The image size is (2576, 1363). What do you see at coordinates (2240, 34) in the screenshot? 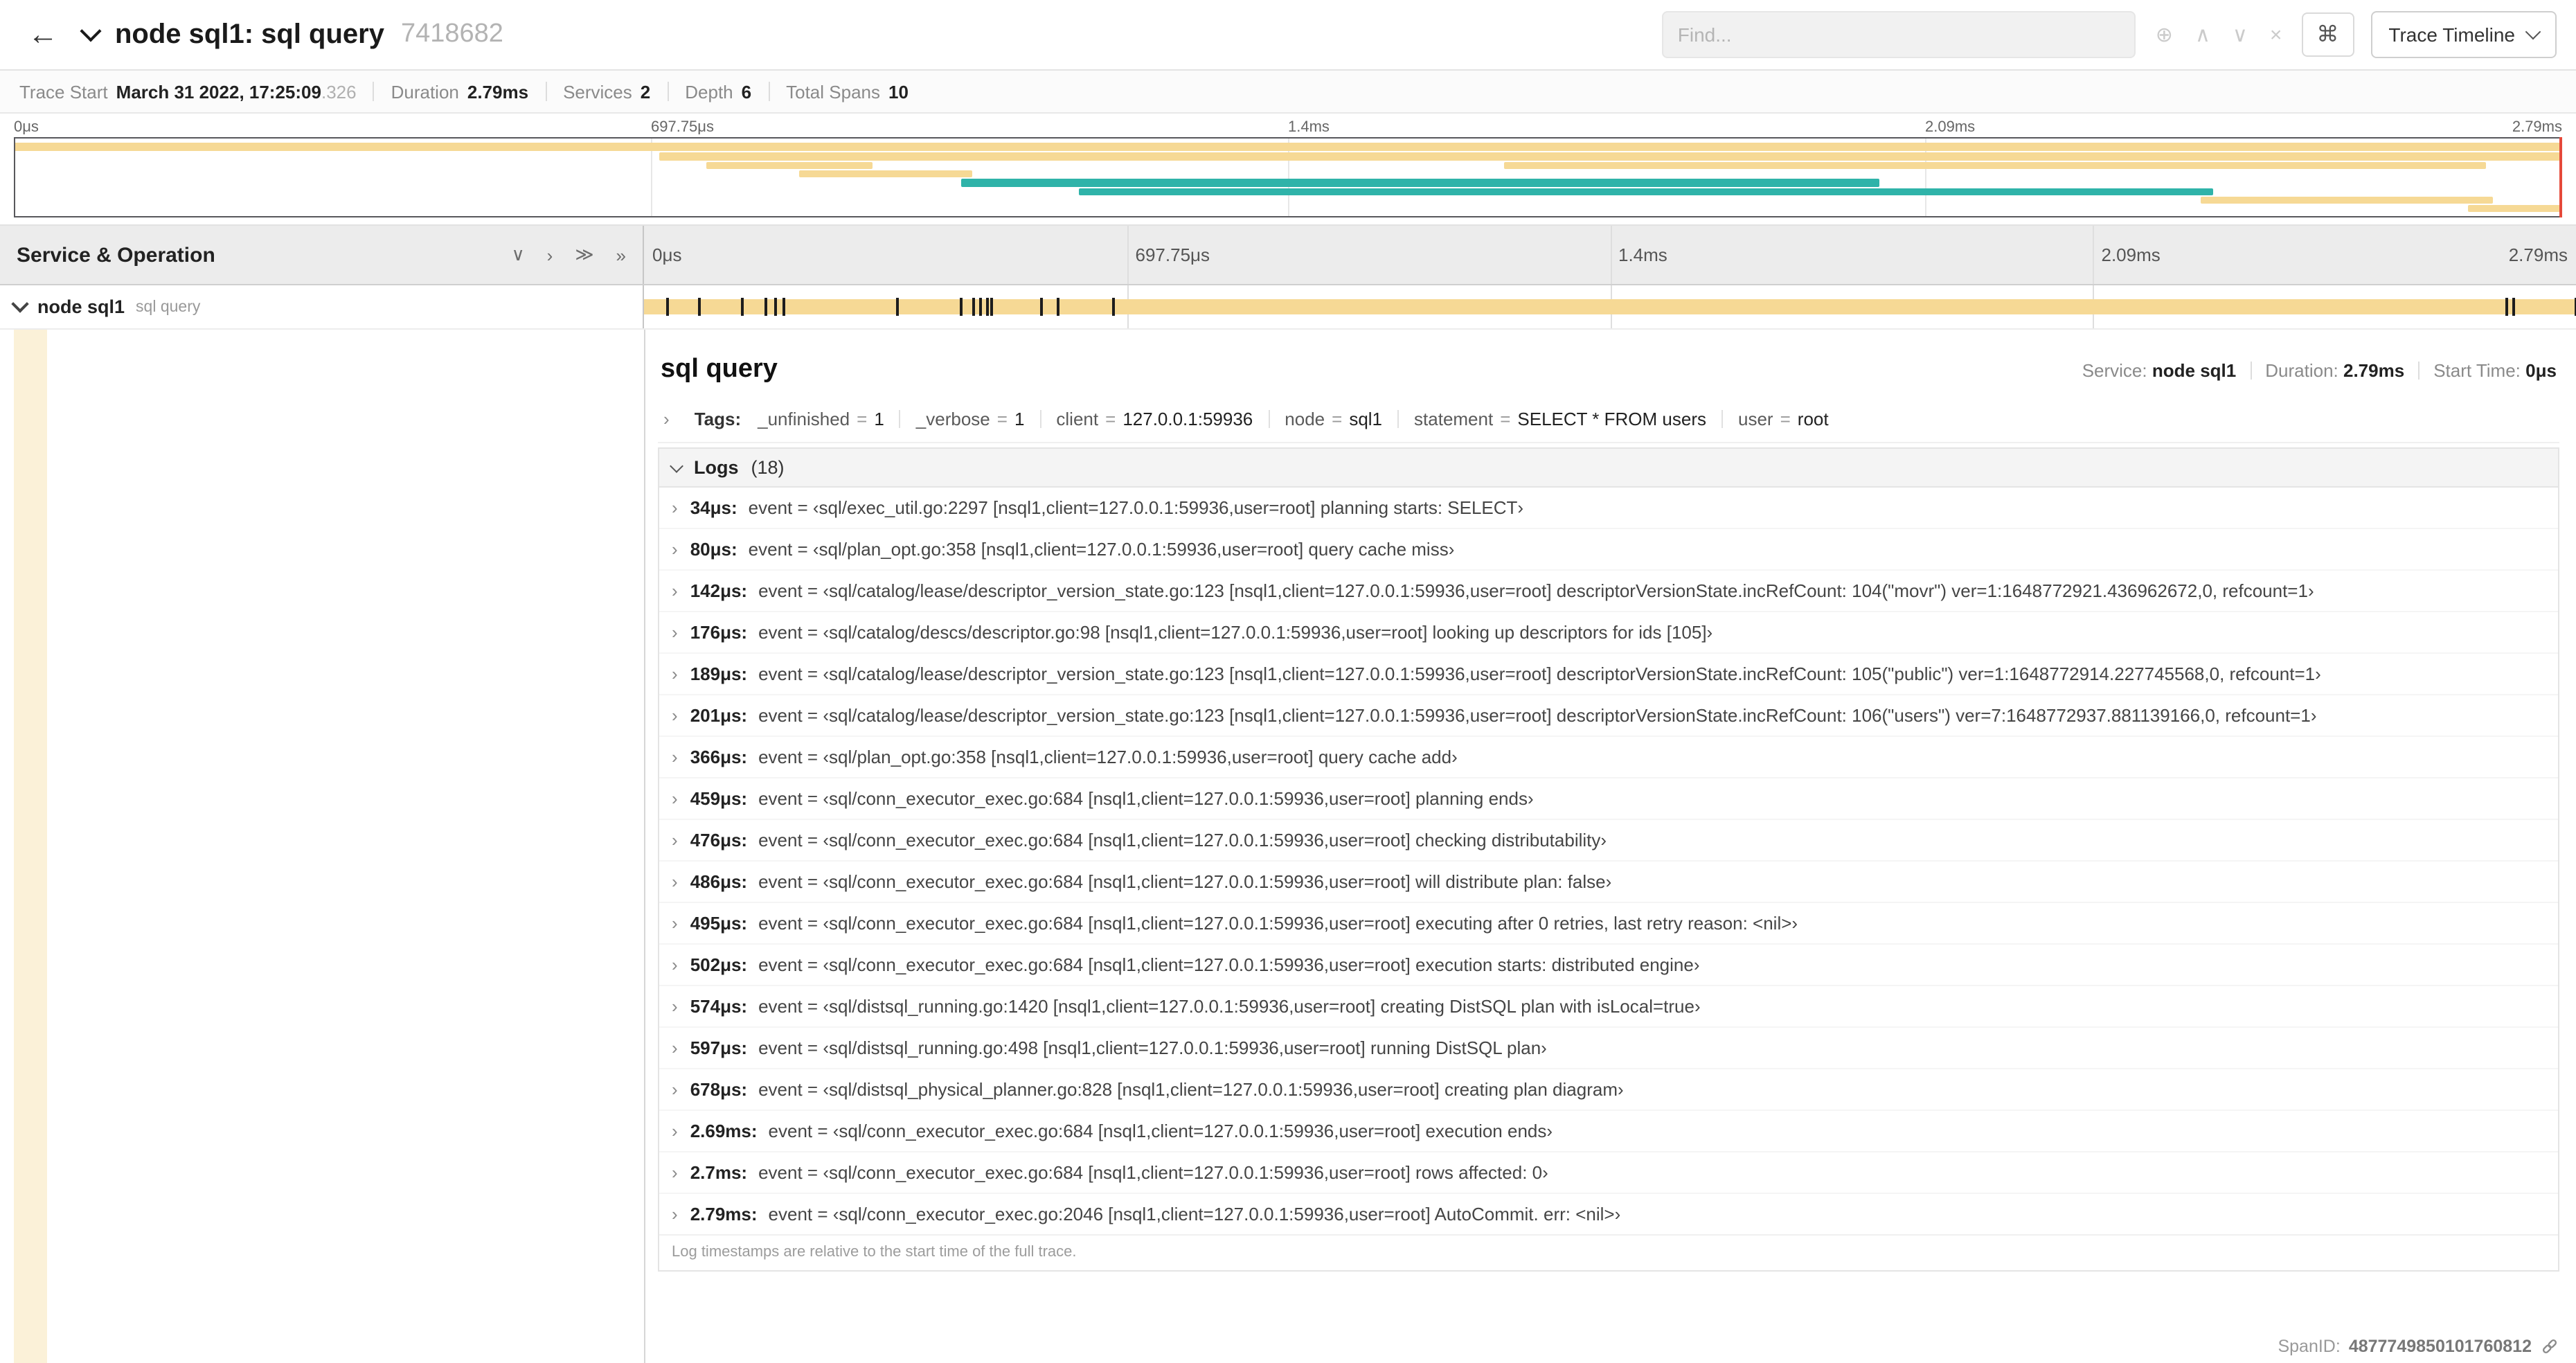
I see `next-result-icon: ∨` at bounding box center [2240, 34].